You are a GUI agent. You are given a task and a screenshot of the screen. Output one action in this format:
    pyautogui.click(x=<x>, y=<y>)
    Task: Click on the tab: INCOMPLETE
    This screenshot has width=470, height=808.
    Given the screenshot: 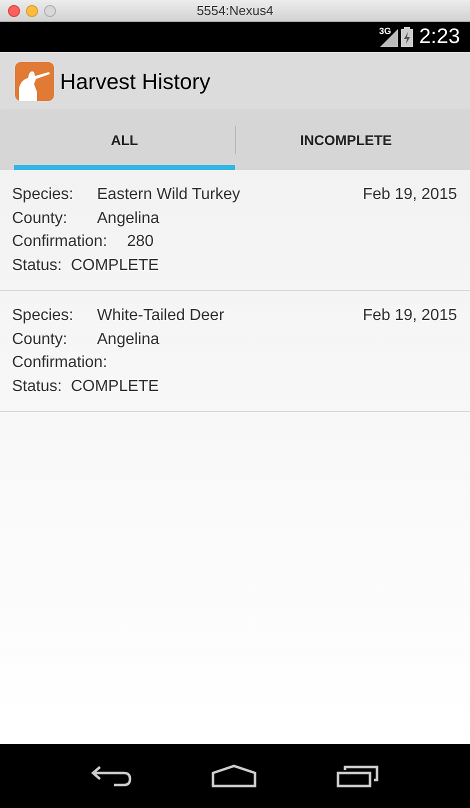 What is the action you would take?
    pyautogui.click(x=346, y=140)
    